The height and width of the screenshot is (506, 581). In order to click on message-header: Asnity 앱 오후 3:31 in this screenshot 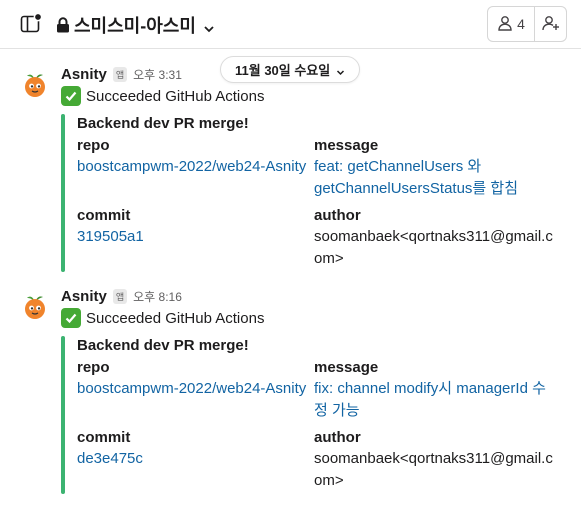, I will do `click(121, 74)`.